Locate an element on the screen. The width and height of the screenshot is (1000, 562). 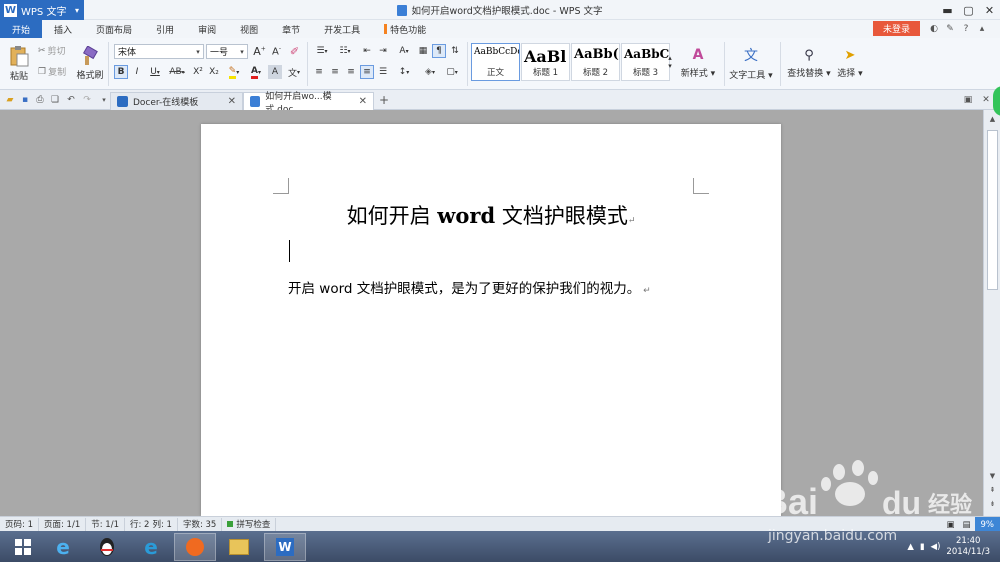
phonetic-guide-button: 文 ▾ is located at coordinates (294, 72).